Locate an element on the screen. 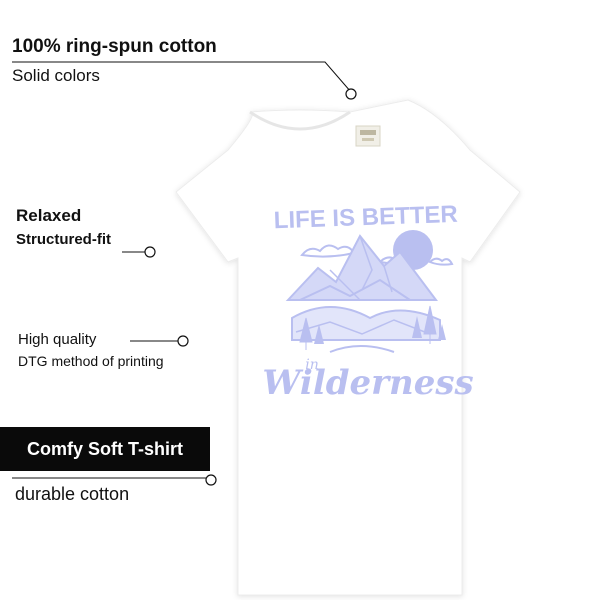 The image size is (600, 600). feature-print-title: High quality is located at coordinates (57, 339).